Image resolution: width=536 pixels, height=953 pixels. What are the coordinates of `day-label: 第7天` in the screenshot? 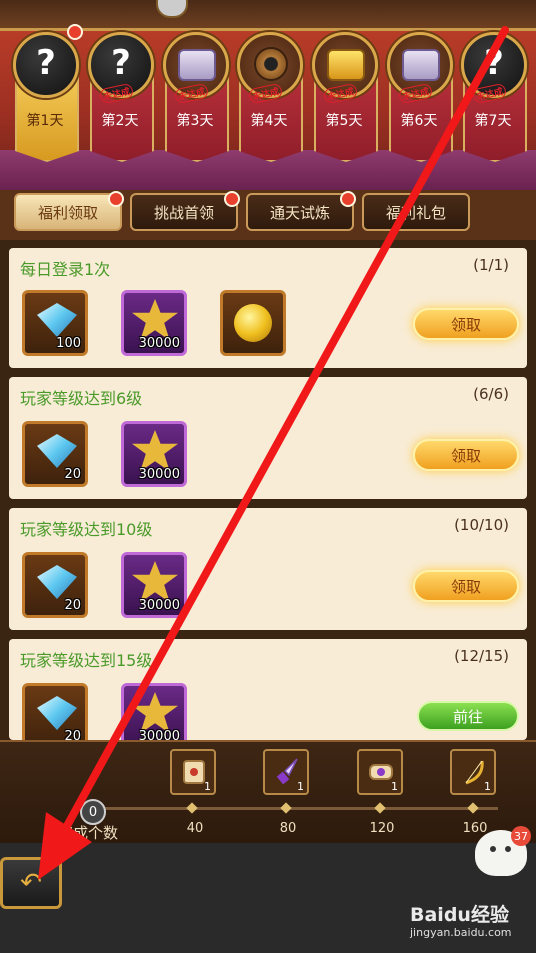 It's located at (493, 121).